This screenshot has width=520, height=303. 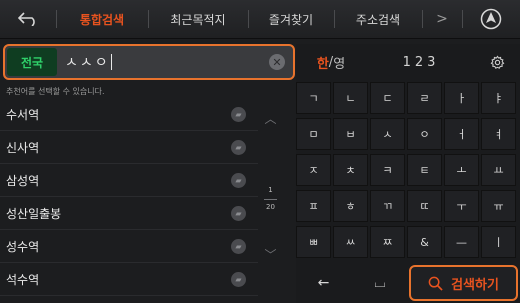 I want to click on key-tieut: ㅌ, so click(x=424, y=170).